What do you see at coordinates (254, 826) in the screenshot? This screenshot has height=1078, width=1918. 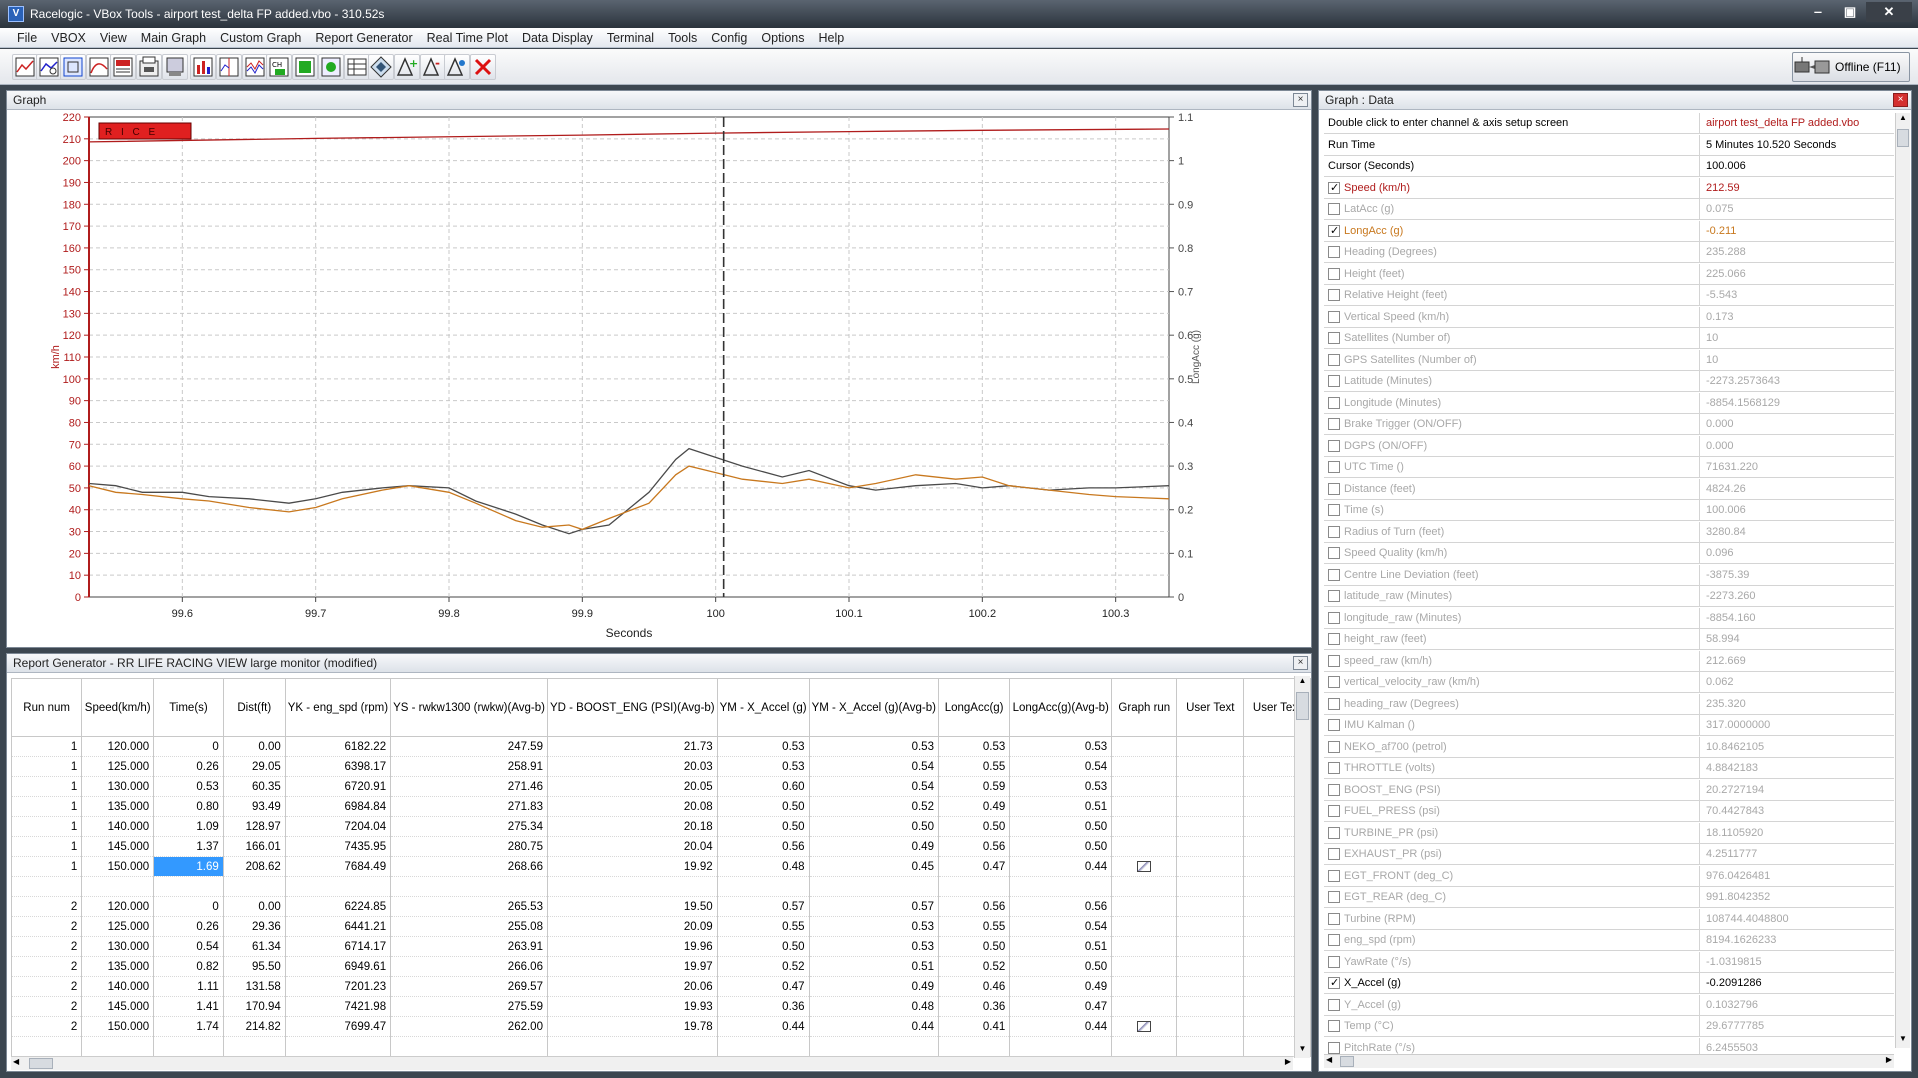 I see `table-cell: 128.97` at bounding box center [254, 826].